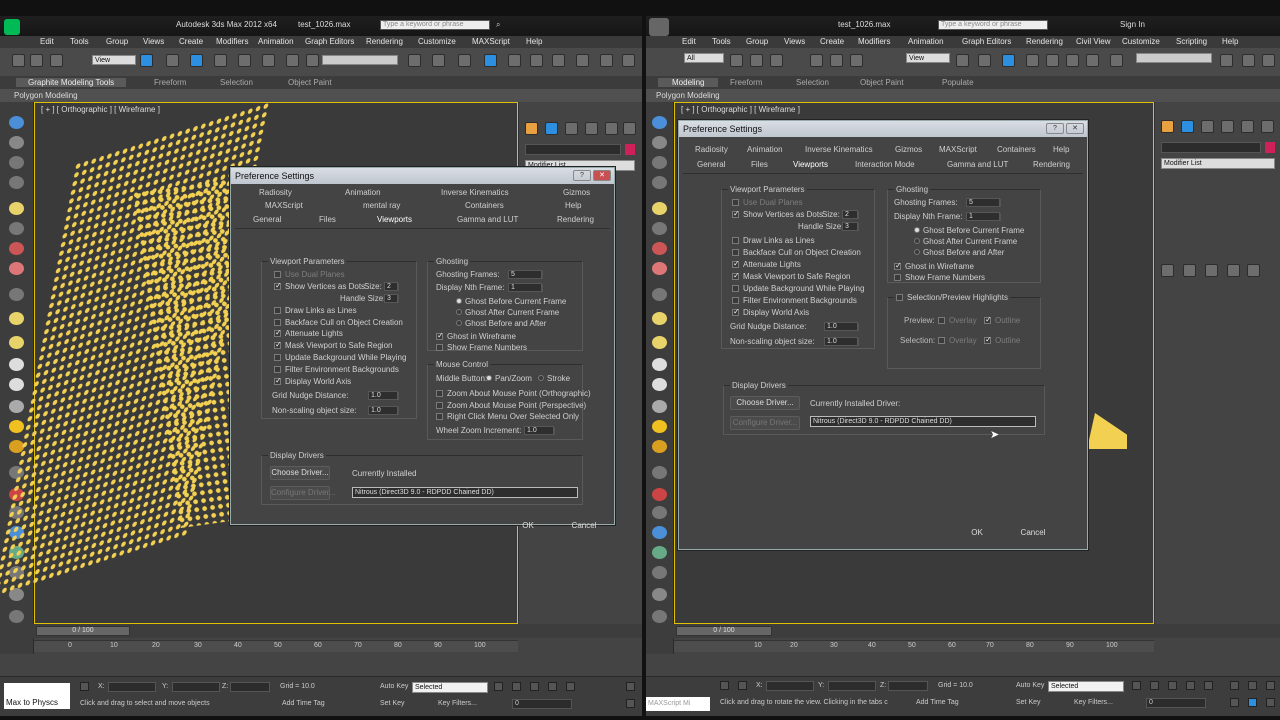 This screenshot has height=720, width=1280. I want to click on lock-icon, so click(724, 685).